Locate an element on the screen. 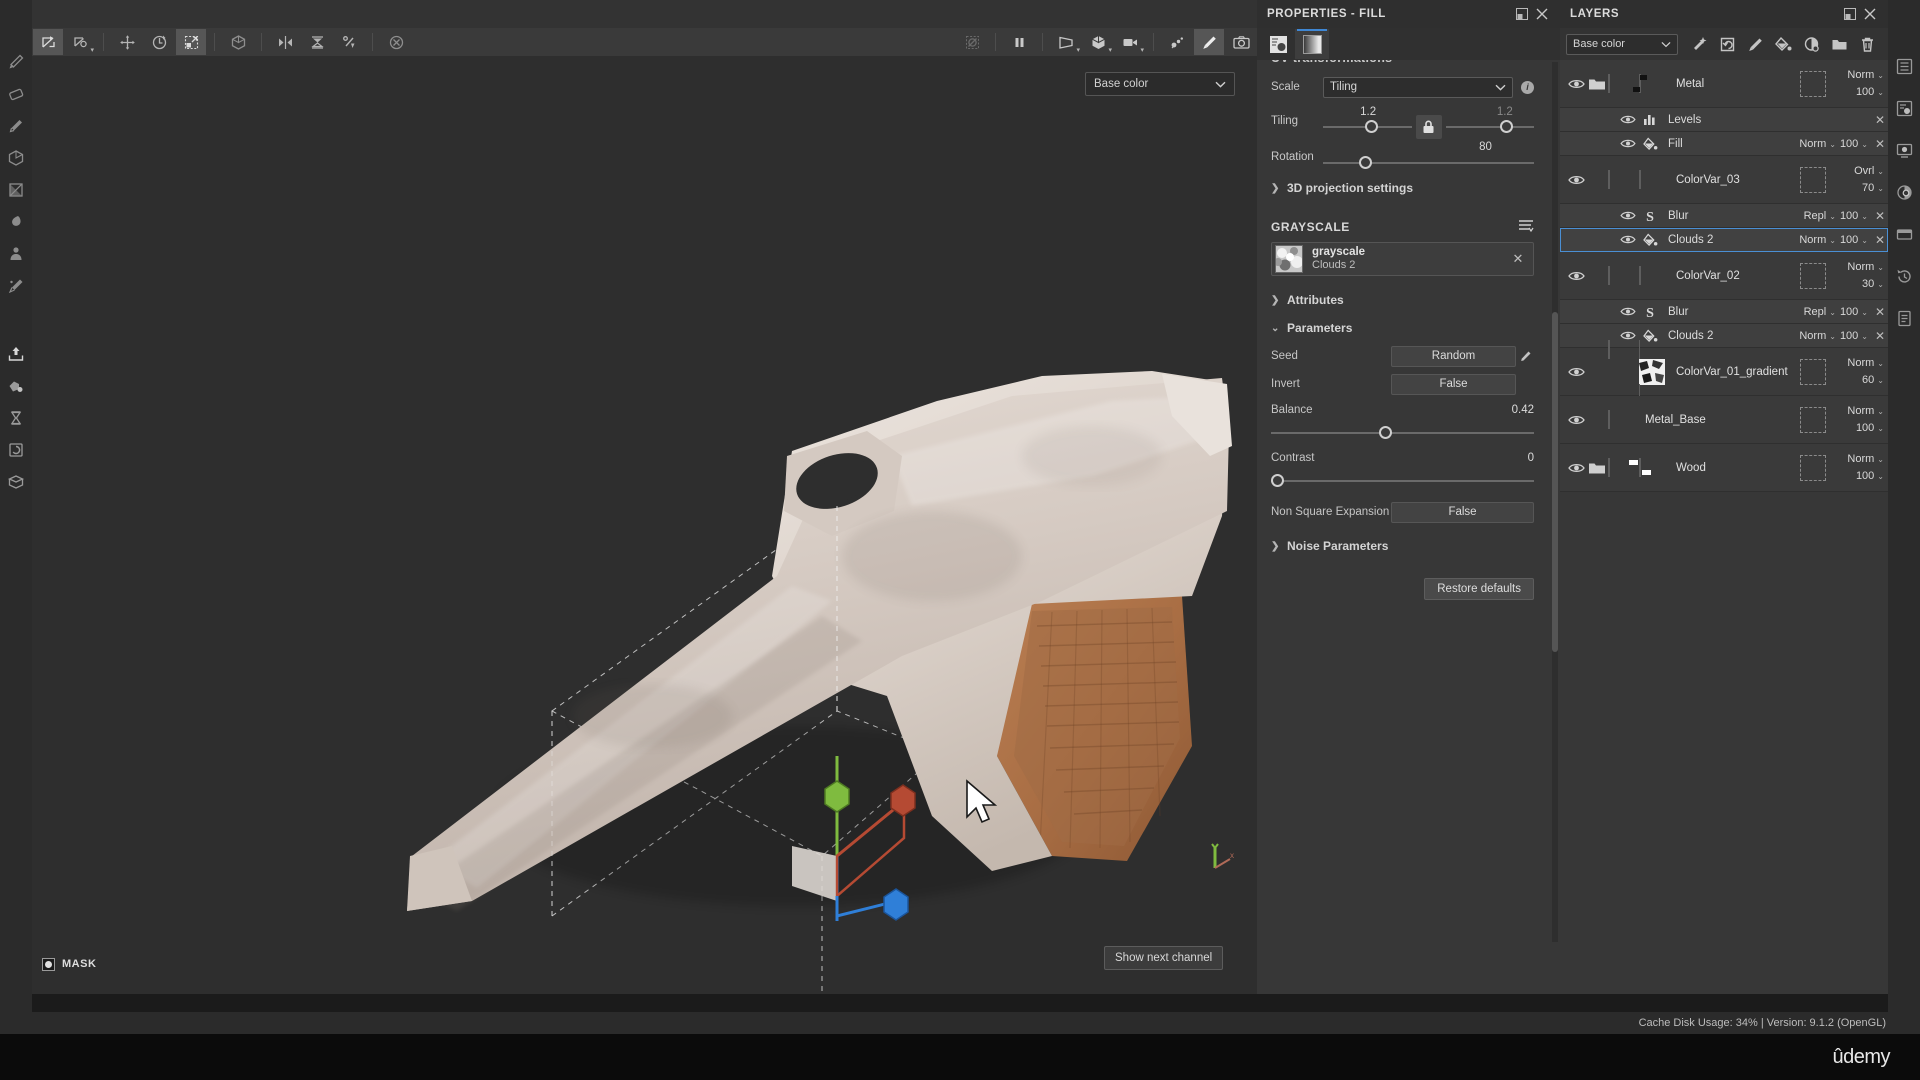 Image resolution: width=1920 pixels, height=1080 pixels. layer-opacity: 30 ⌄ is located at coordinates (1858, 284).